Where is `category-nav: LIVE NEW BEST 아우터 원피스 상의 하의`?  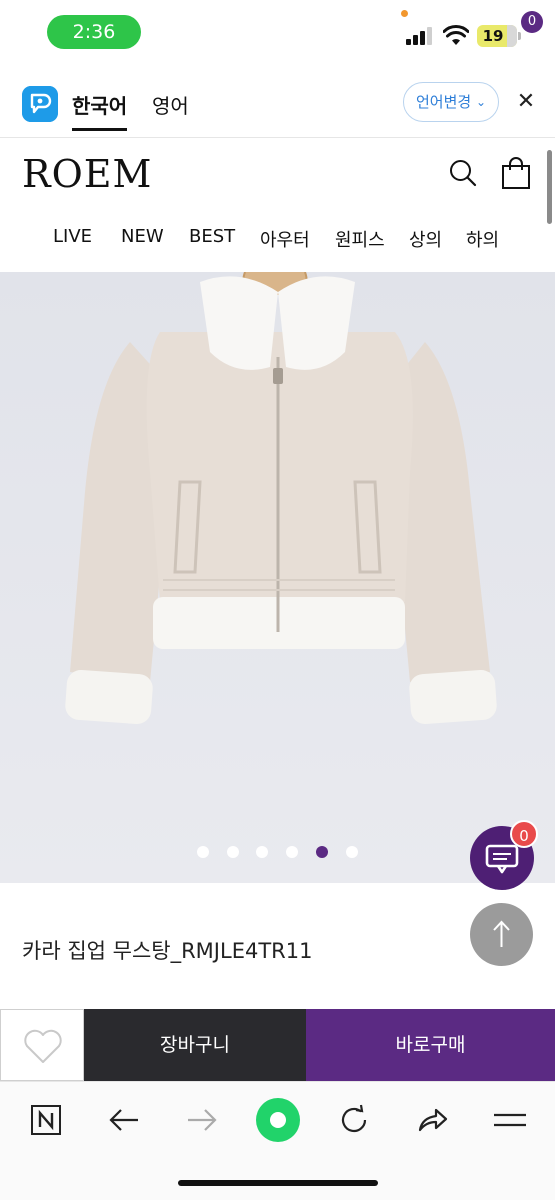 category-nav: LIVE NEW BEST 아우터 원피스 상의 하의 is located at coordinates (277, 241).